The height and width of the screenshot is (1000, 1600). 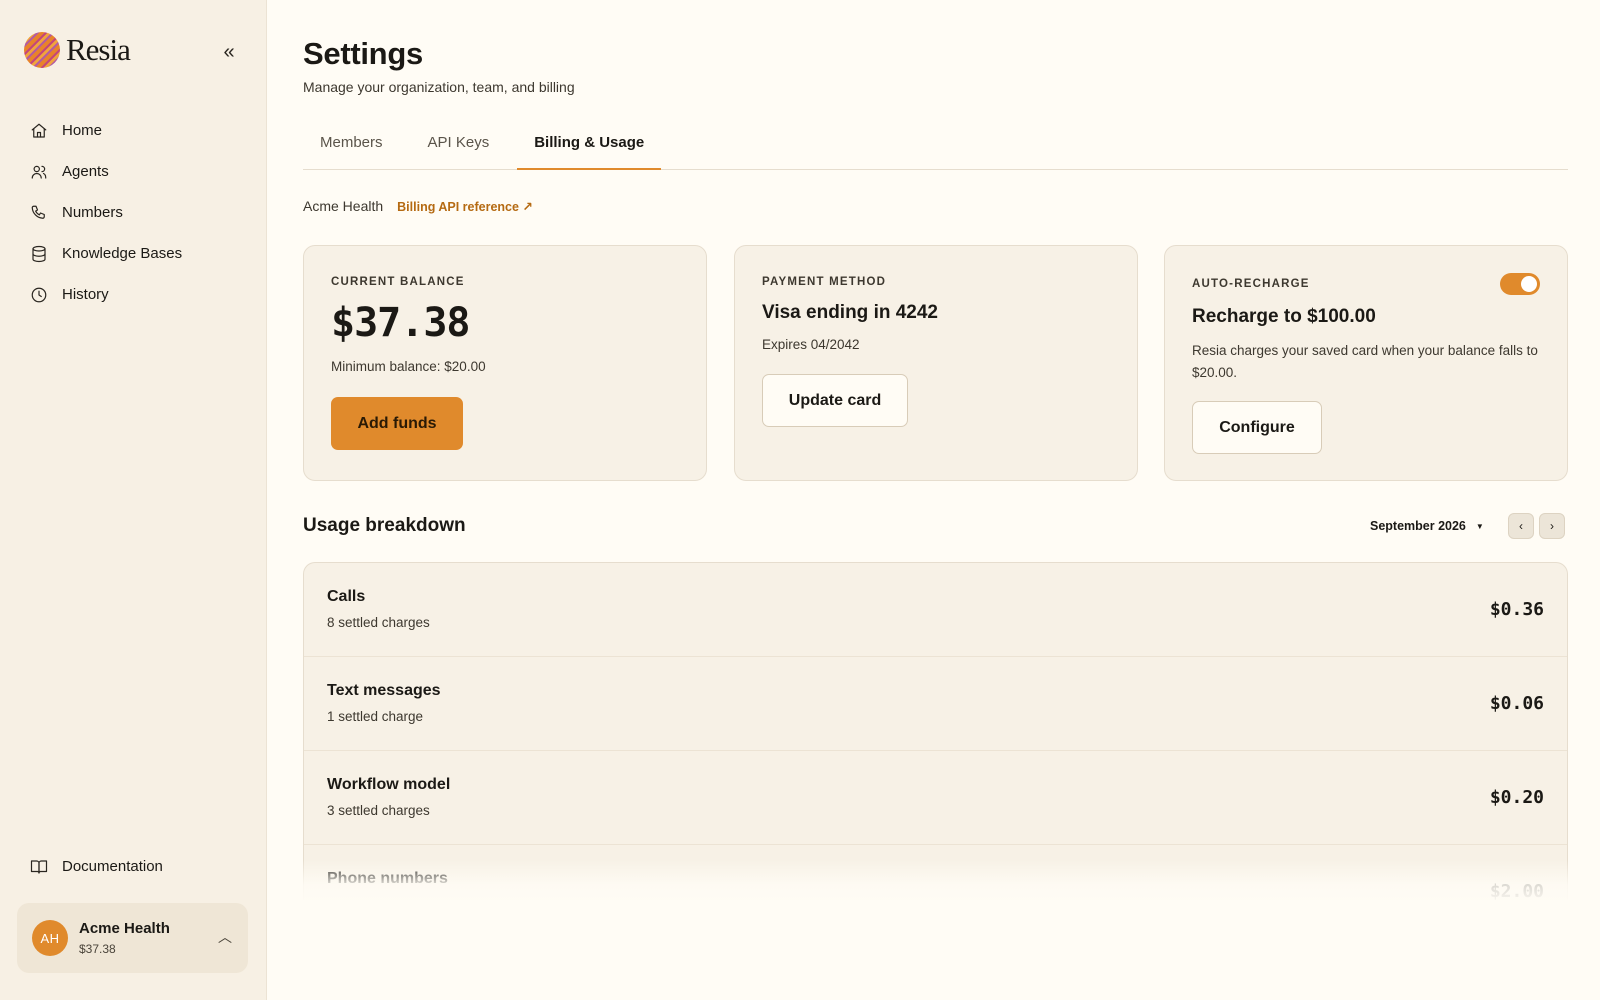 I want to click on month-selector: September 2026 ▼, so click(x=1427, y=526).